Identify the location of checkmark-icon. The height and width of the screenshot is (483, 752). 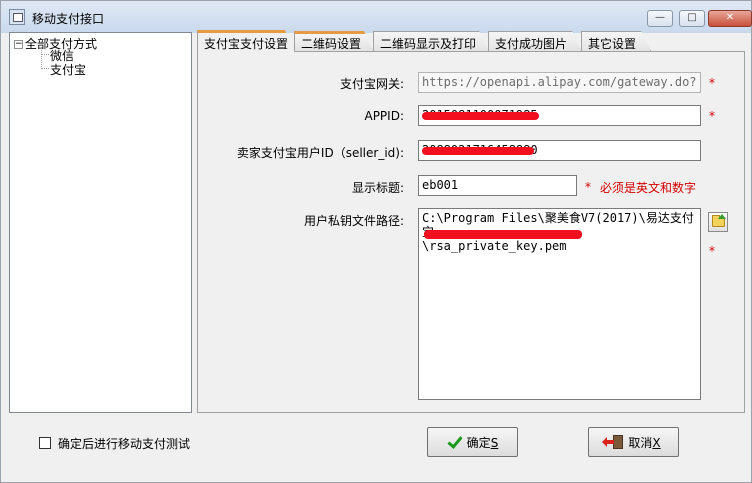
(455, 442).